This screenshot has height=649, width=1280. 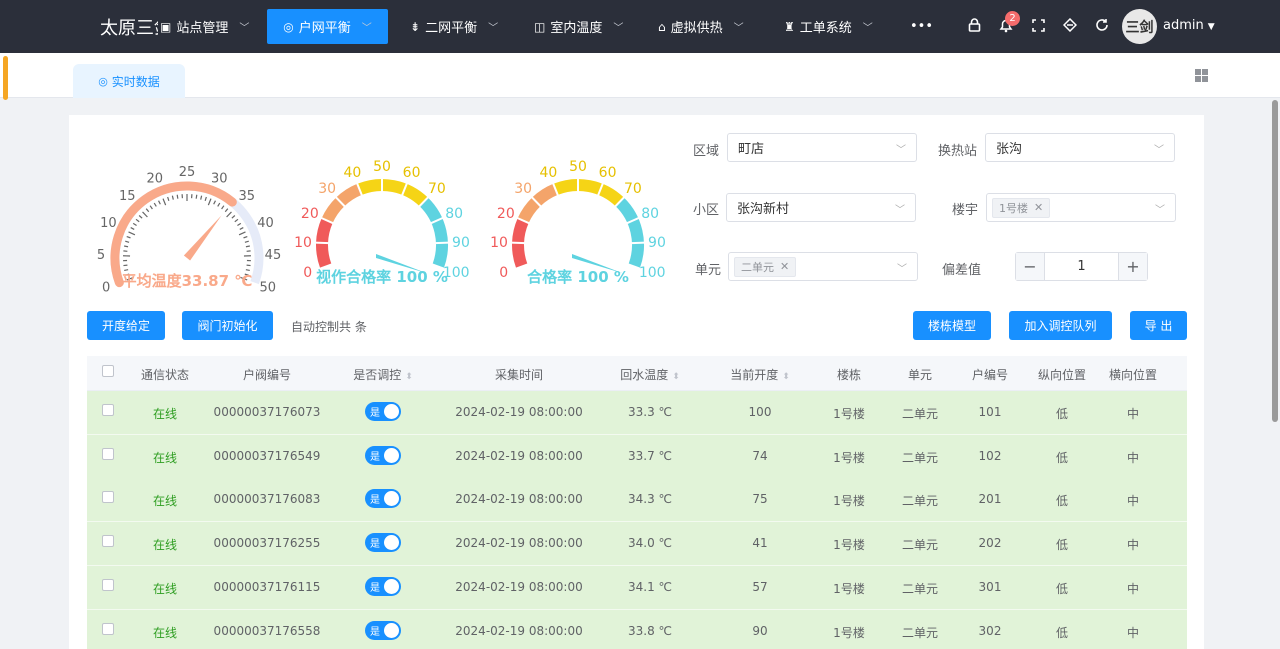 I want to click on building-tag: 1号楼 ✕, so click(x=1021, y=207).